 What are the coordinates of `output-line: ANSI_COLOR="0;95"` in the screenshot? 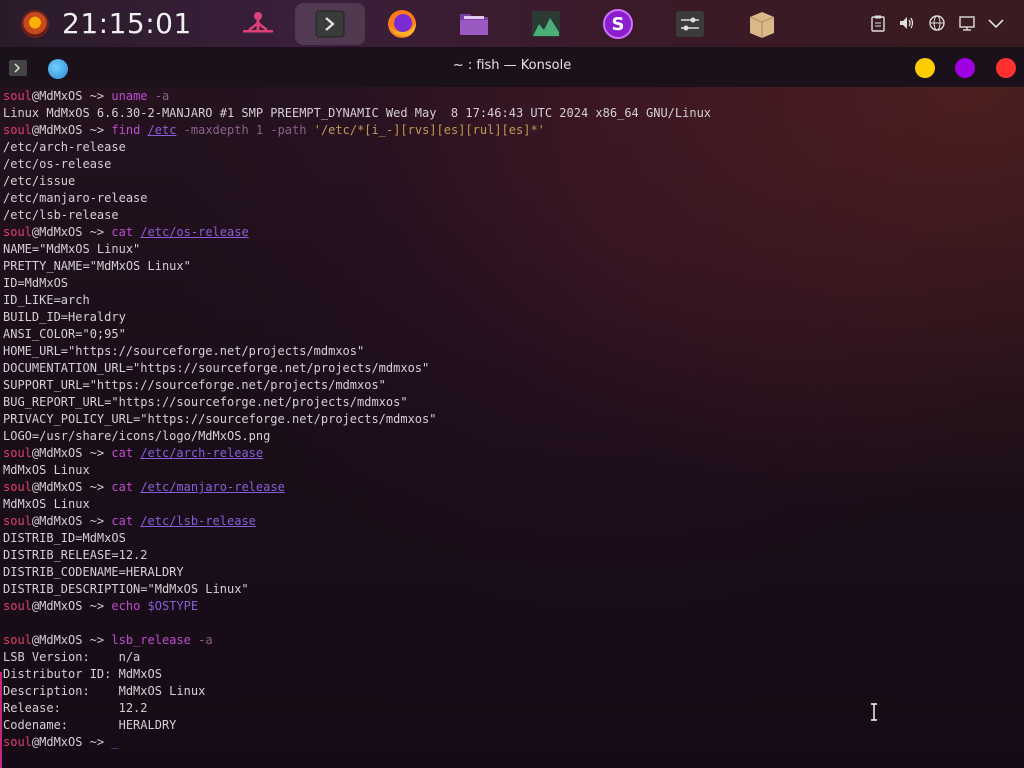 It's located at (64, 334).